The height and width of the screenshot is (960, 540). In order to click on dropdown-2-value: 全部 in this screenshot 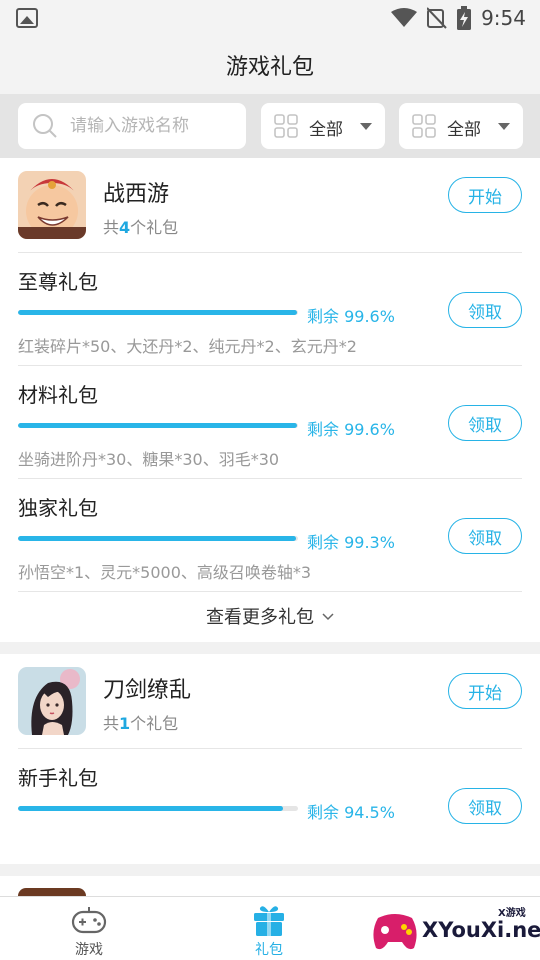, I will do `click(464, 130)`.